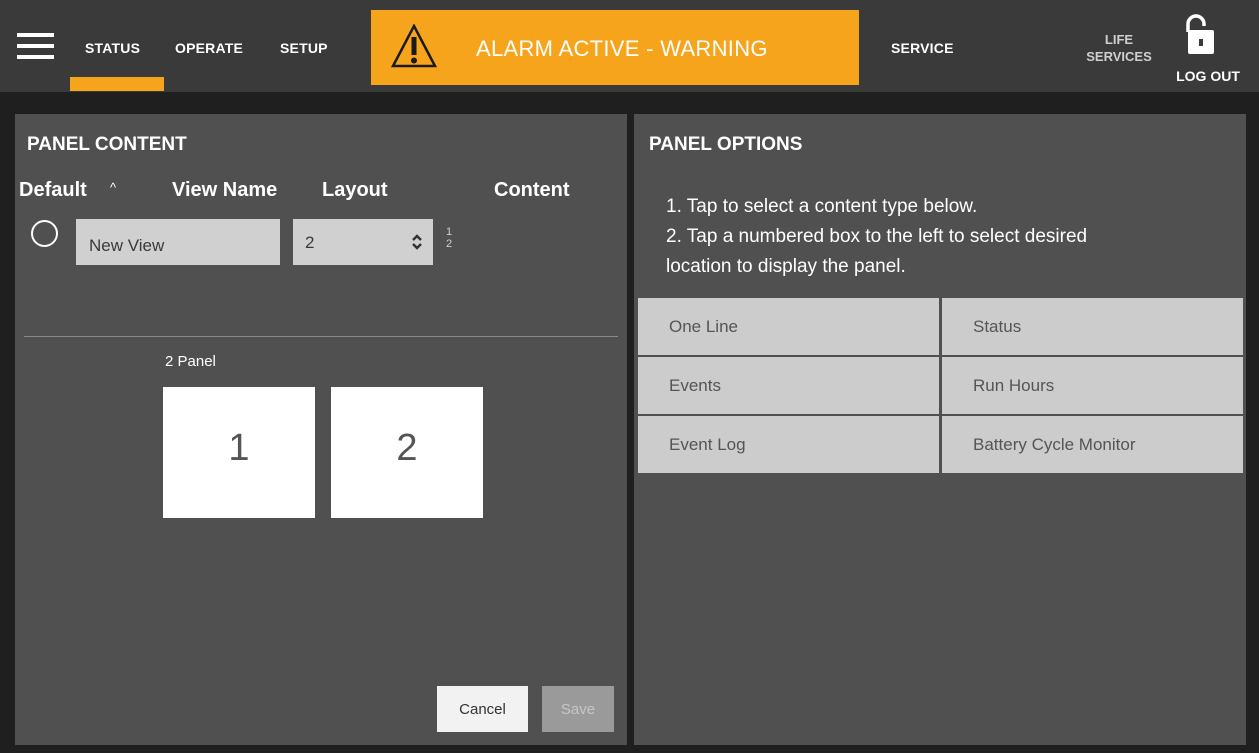 Image resolution: width=1259 pixels, height=753 pixels. What do you see at coordinates (1092, 326) in the screenshot?
I see `option-status: Status` at bounding box center [1092, 326].